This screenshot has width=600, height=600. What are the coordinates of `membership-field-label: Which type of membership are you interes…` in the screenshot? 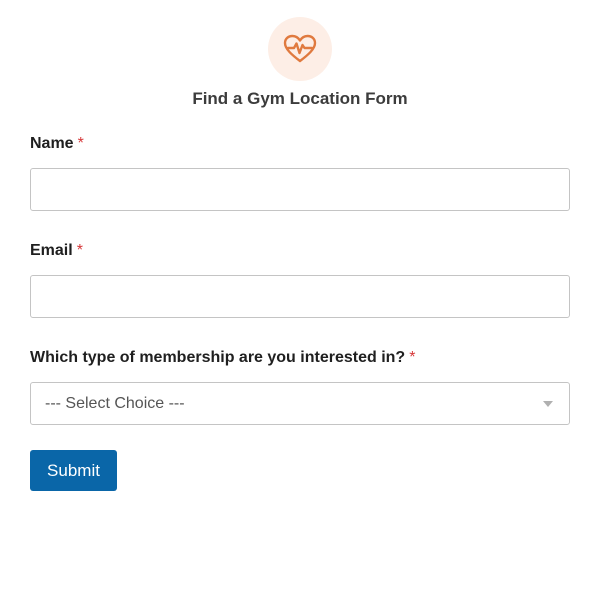 It's located at (222, 358).